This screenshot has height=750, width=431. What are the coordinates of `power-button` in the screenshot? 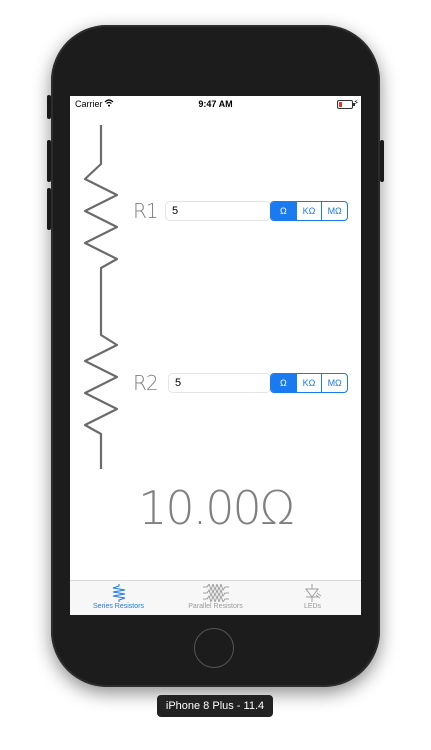 It's located at (382, 161).